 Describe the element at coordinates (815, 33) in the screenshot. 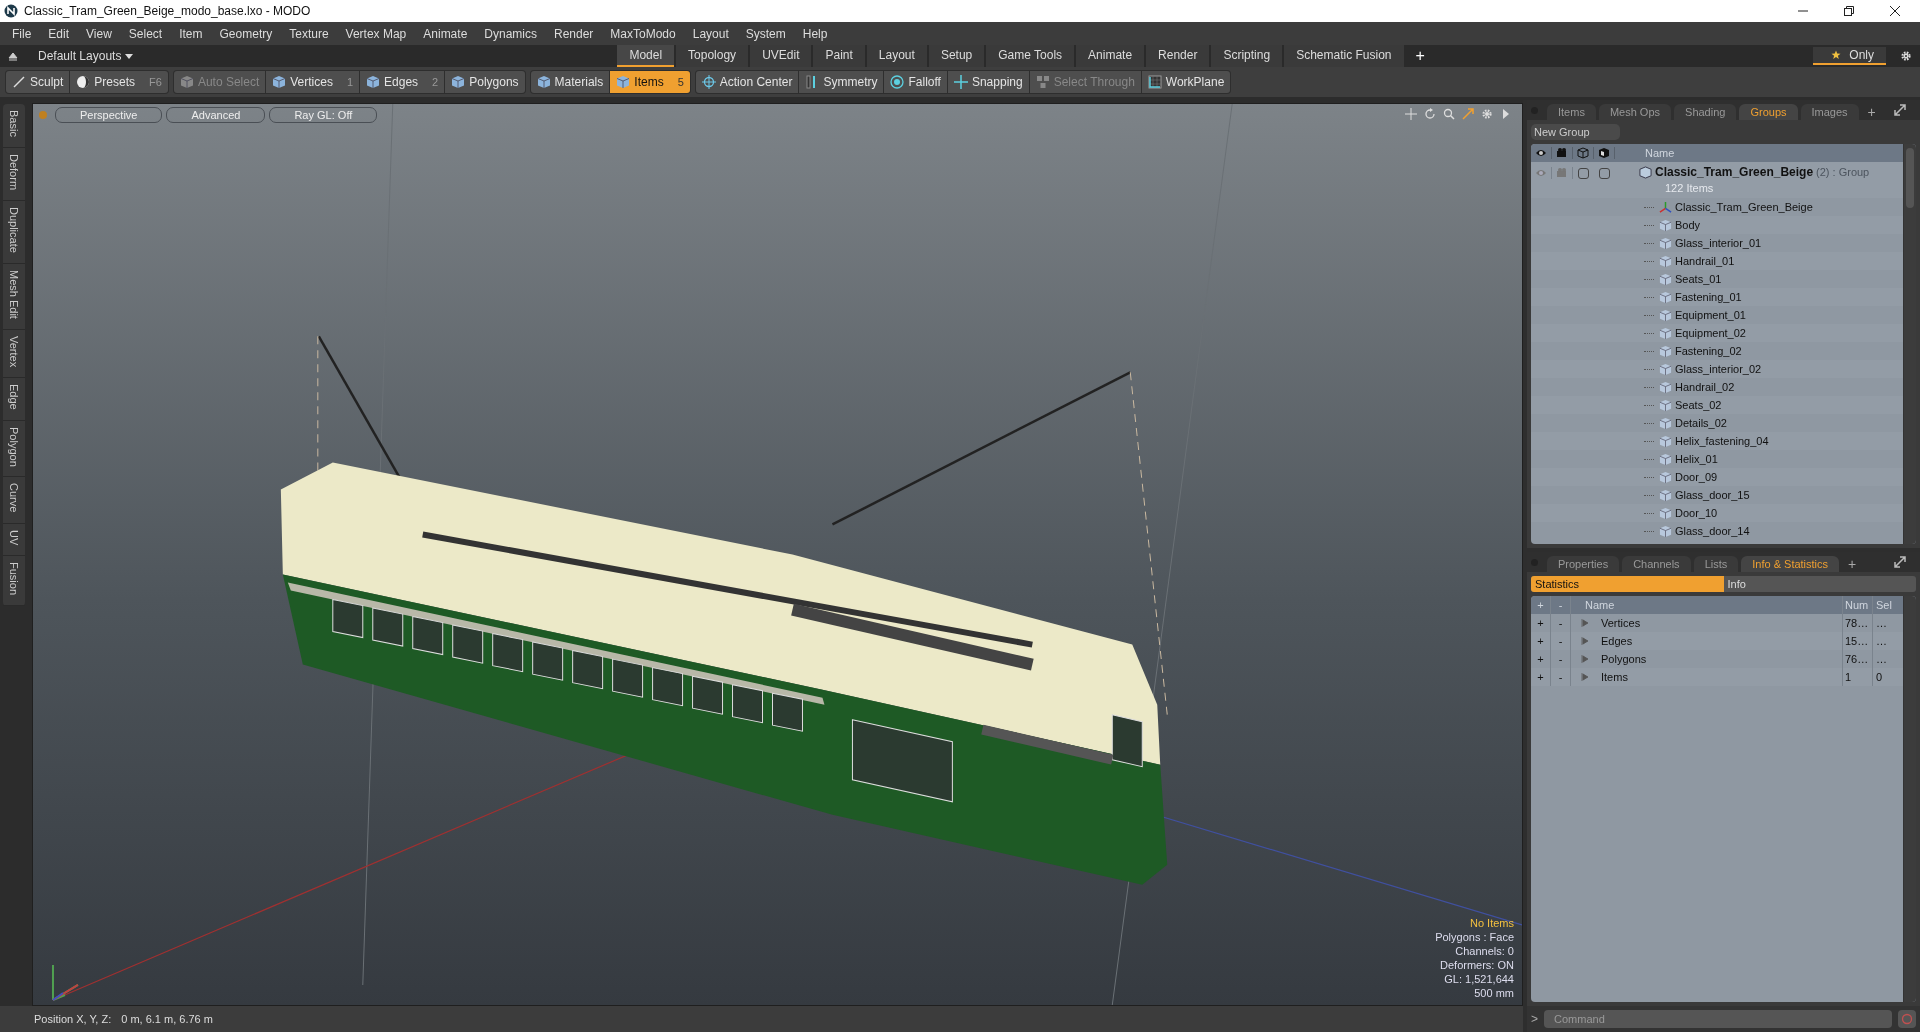

I see `menu-item: Help` at that location.